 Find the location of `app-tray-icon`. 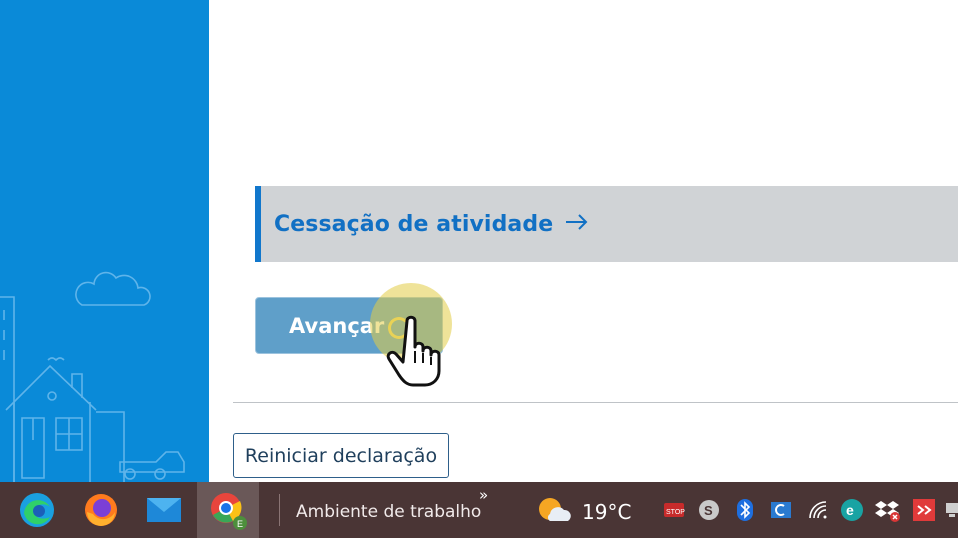

app-tray-icon is located at coordinates (781, 510).